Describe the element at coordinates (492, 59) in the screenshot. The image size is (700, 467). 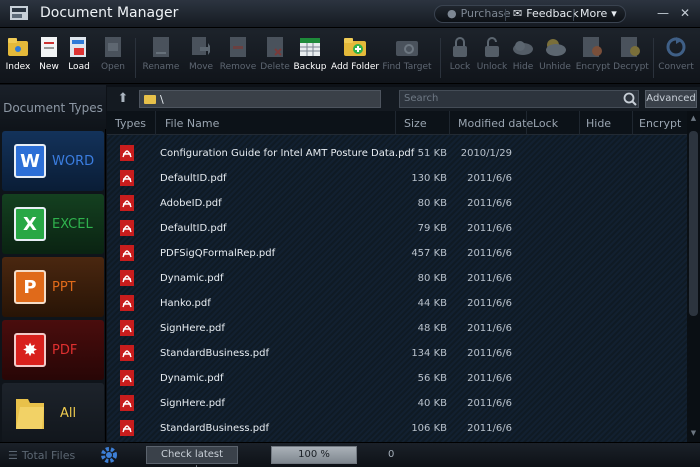
I see `unlock-button: Unlock` at that location.